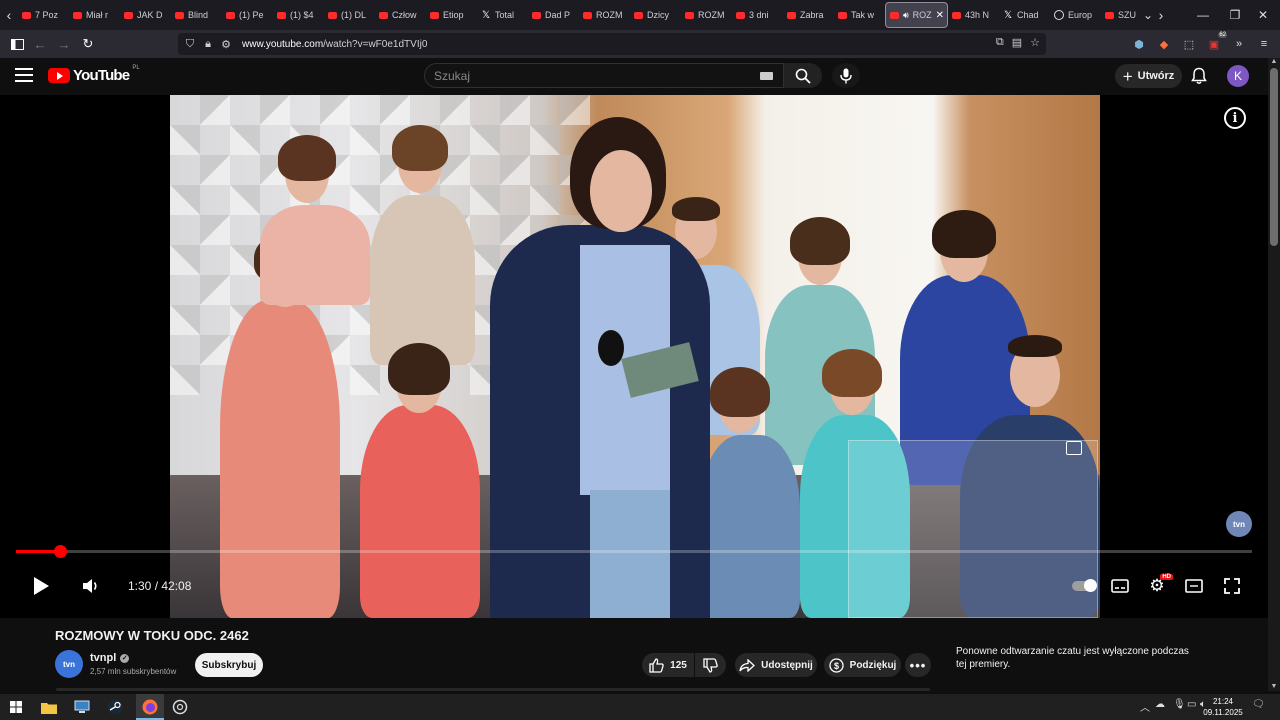 Image resolution: width=1280 pixels, height=720 pixels. I want to click on bookmark-star-icon: ☆, so click(1035, 42).